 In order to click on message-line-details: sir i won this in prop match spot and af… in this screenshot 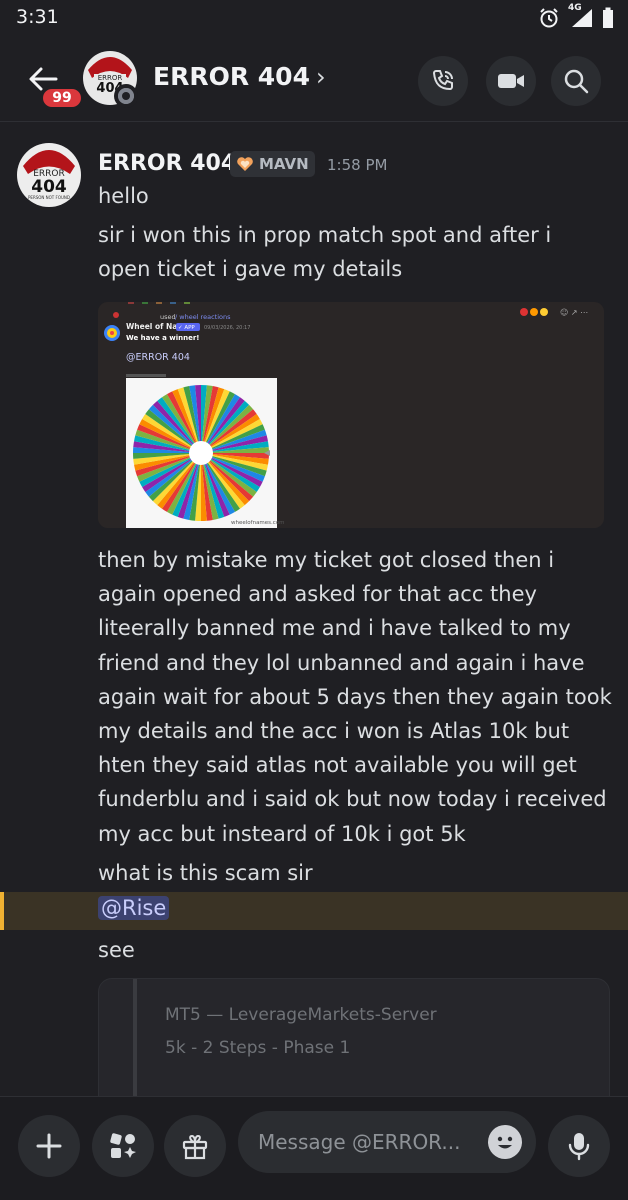, I will do `click(325, 252)`.